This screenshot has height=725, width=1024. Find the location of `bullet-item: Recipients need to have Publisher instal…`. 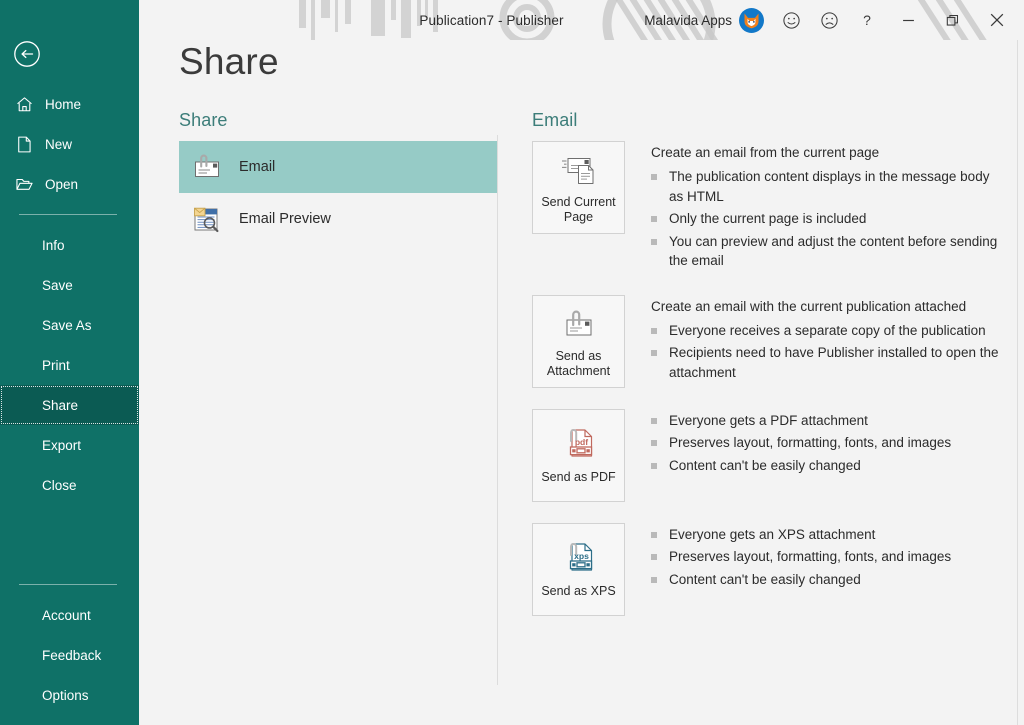

bullet-item: Recipients need to have Publisher instal… is located at coordinates (826, 362).